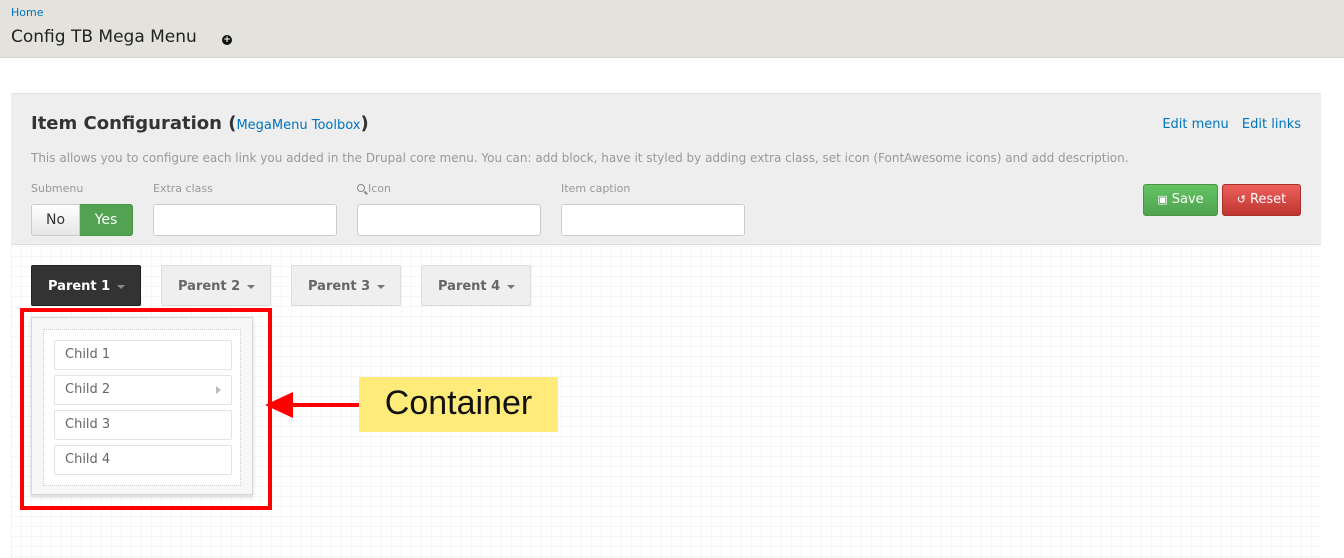  Describe the element at coordinates (227, 40) in the screenshot. I see `add-shortcut-icon: +` at that location.